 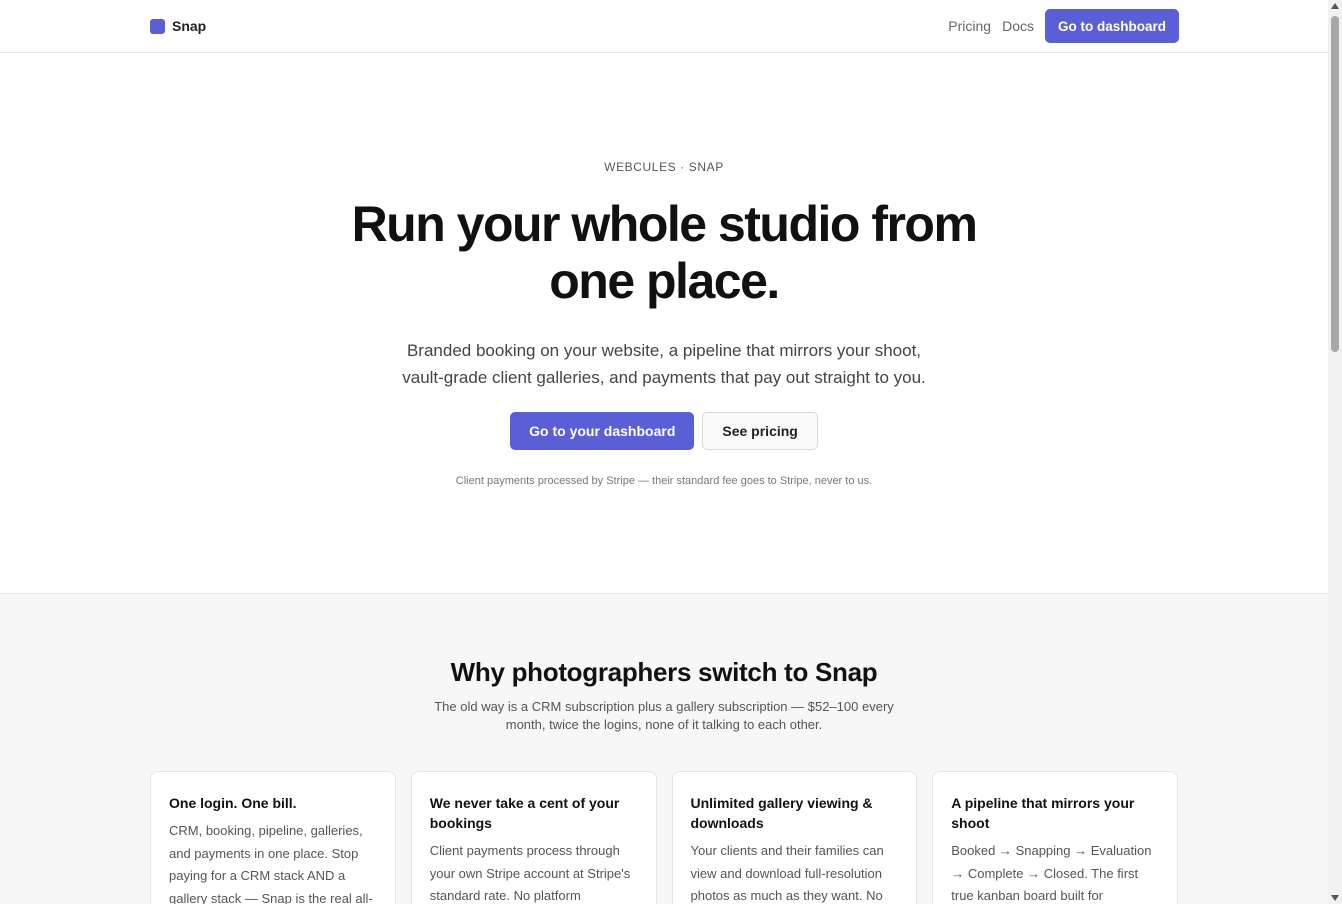 I want to click on feature-card-title: We never take a cent of your bookings, so click(x=524, y=813).